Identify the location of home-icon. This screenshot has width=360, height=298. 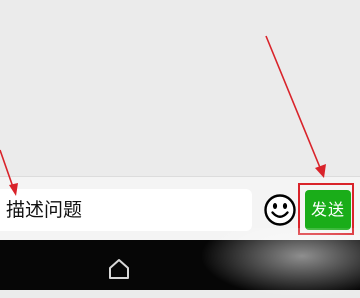
(119, 269).